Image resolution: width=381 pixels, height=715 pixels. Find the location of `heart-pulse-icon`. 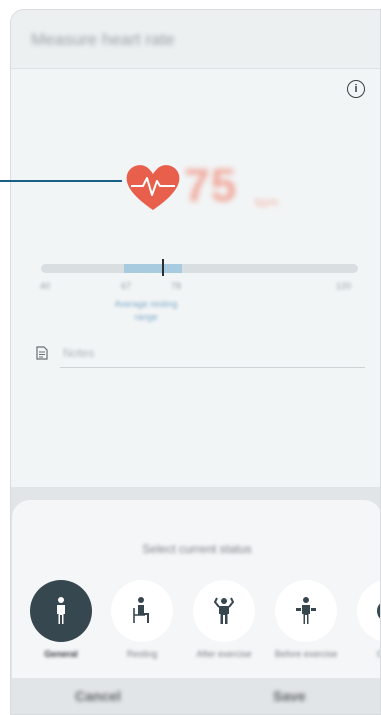

heart-pulse-icon is located at coordinates (153, 187).